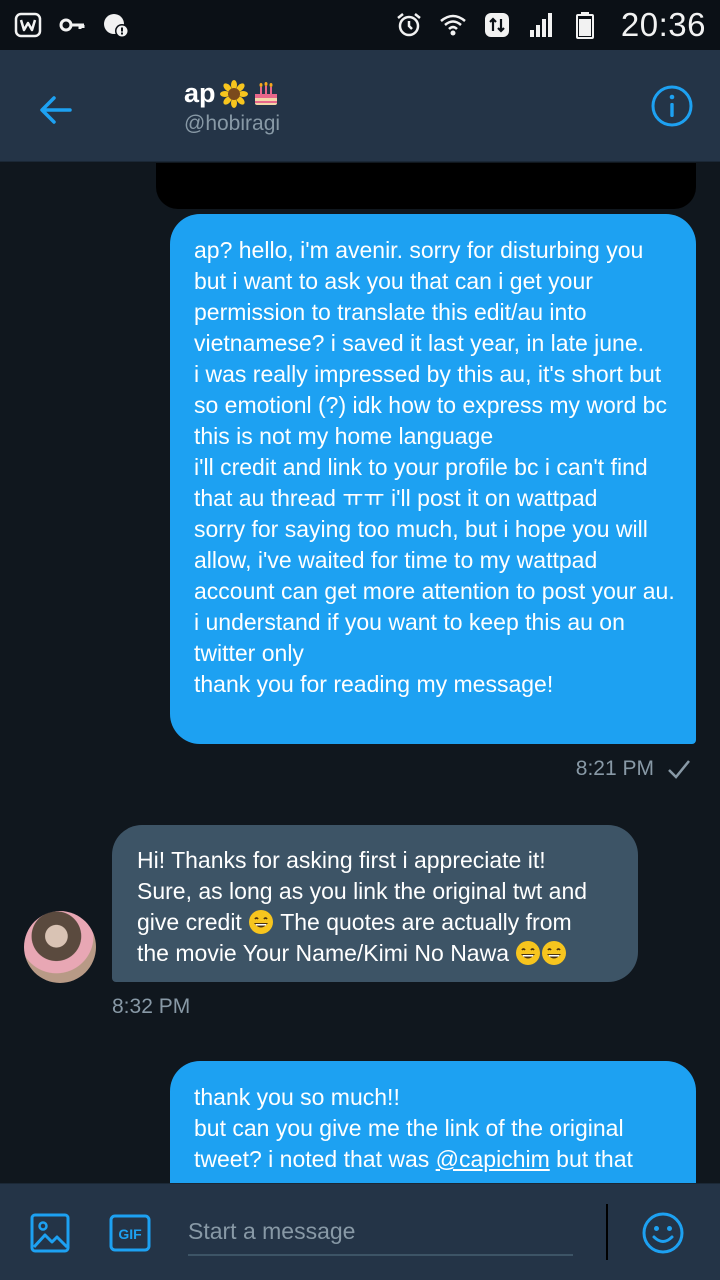 Image resolution: width=720 pixels, height=1280 pixels. Describe the element at coordinates (541, 25) in the screenshot. I see `signal-icon` at that location.